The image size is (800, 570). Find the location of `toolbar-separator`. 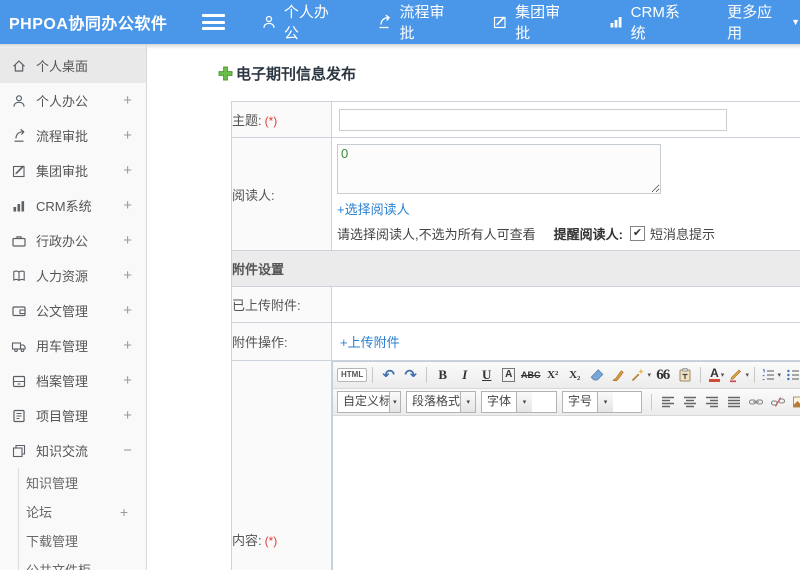

toolbar-separator is located at coordinates (373, 375).